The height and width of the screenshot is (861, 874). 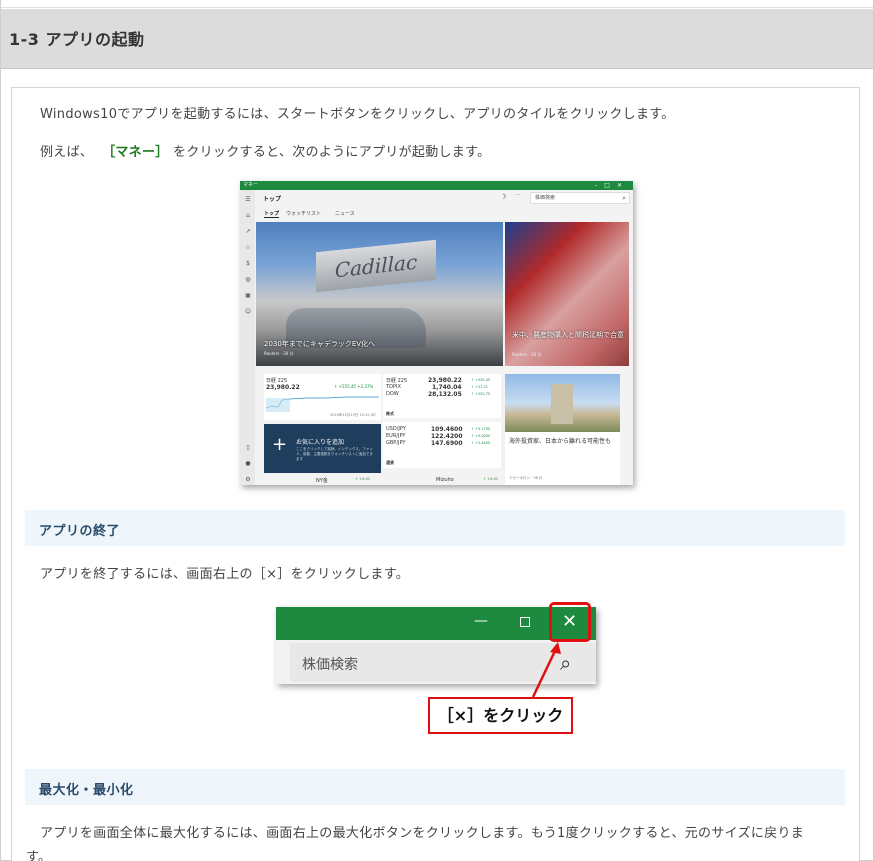 I want to click on hero2-caption: 米中、農産物購入と関税延期で合意, so click(x=568, y=335).